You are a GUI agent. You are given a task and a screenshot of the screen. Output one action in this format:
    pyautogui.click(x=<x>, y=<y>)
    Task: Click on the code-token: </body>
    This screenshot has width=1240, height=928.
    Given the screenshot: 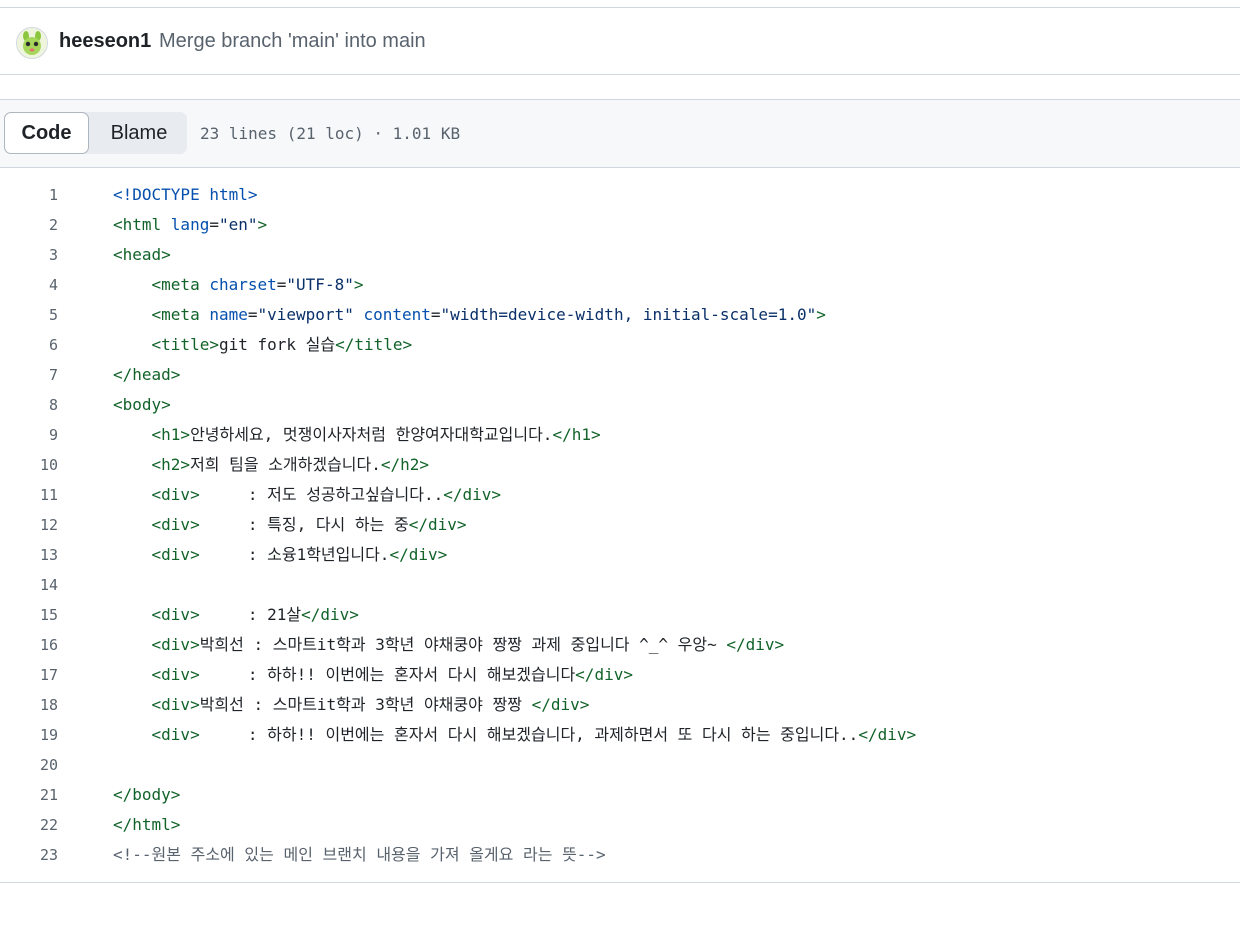 What is the action you would take?
    pyautogui.click(x=147, y=794)
    